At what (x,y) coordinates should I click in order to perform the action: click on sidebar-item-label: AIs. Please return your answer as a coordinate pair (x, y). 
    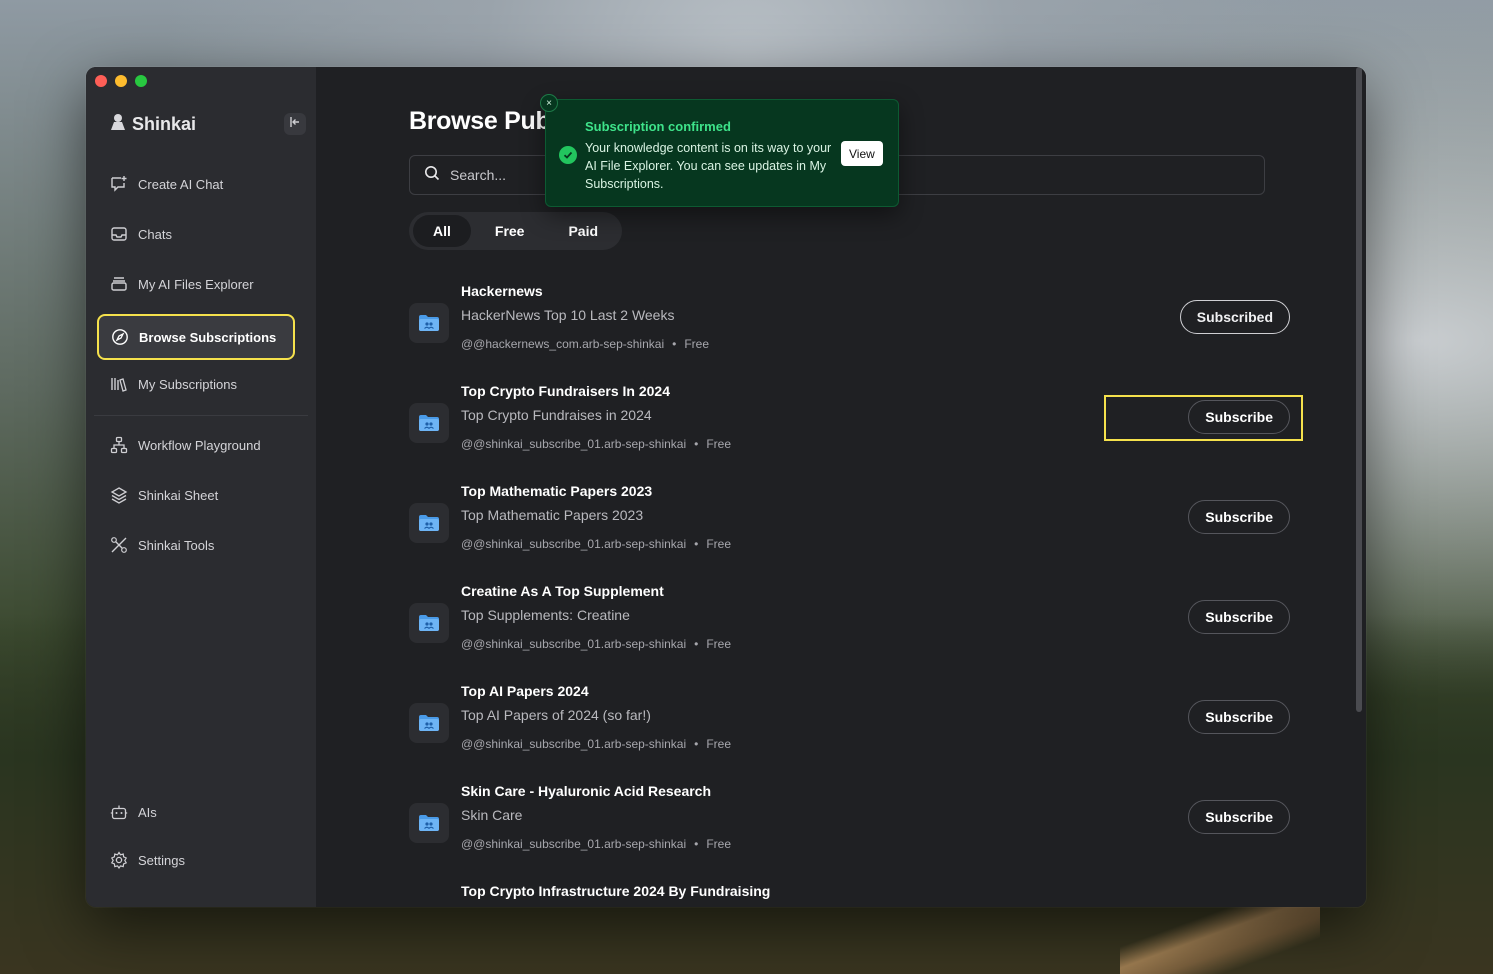
    Looking at the image, I should click on (147, 812).